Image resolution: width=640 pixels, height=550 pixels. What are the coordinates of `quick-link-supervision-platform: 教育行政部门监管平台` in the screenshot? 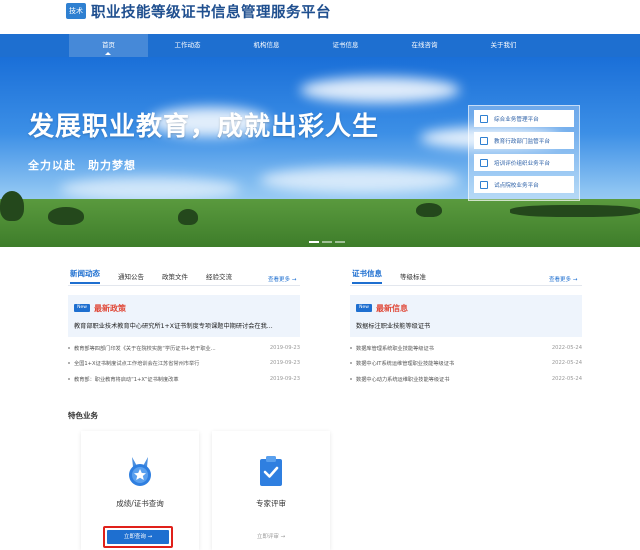 It's located at (524, 140).